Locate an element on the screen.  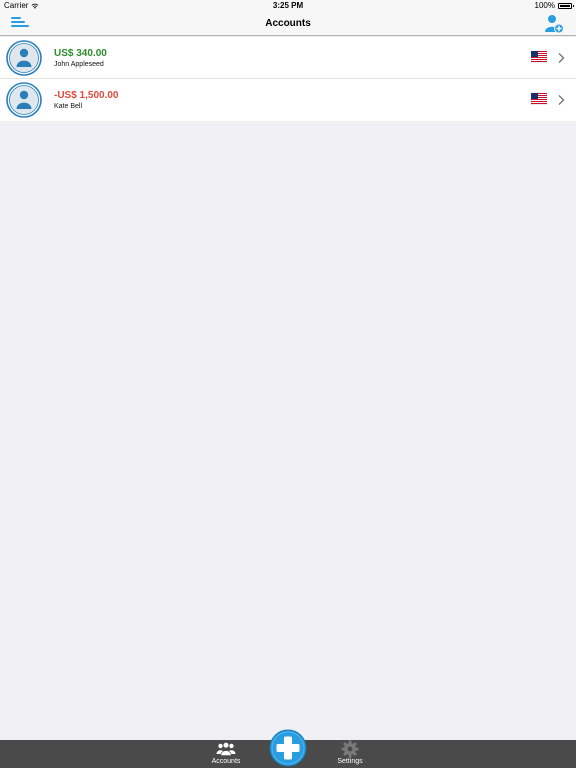
account-balance: -US$ 1,500.00 is located at coordinates (86, 95).